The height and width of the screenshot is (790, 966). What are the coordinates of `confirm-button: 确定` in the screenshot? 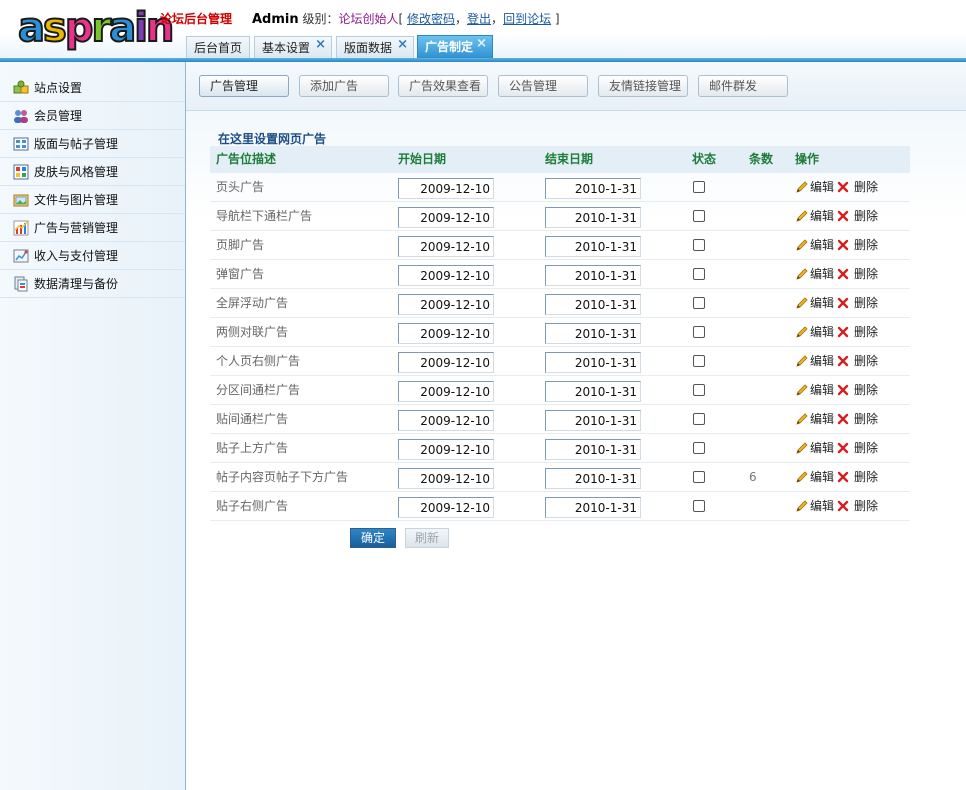 It's located at (373, 538).